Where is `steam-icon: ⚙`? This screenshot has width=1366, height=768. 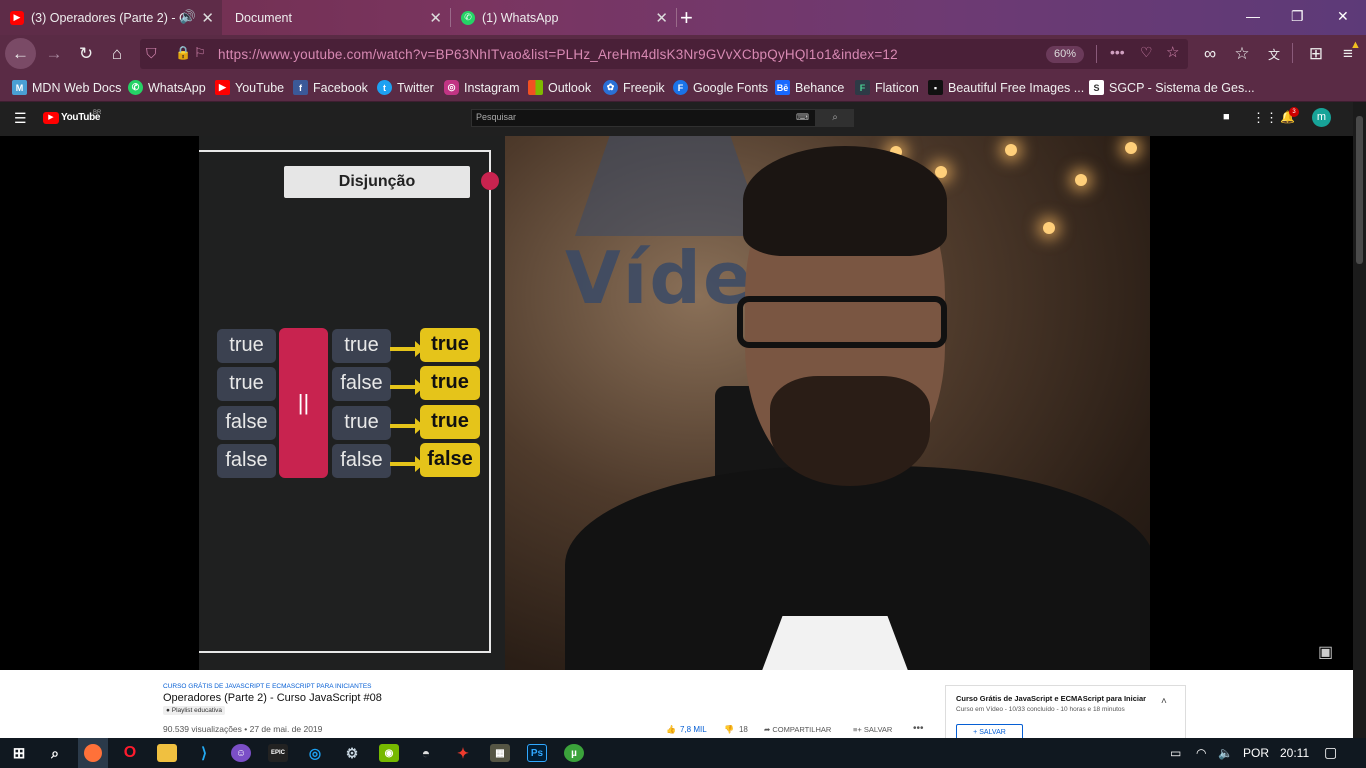 steam-icon: ⚙ is located at coordinates (352, 753).